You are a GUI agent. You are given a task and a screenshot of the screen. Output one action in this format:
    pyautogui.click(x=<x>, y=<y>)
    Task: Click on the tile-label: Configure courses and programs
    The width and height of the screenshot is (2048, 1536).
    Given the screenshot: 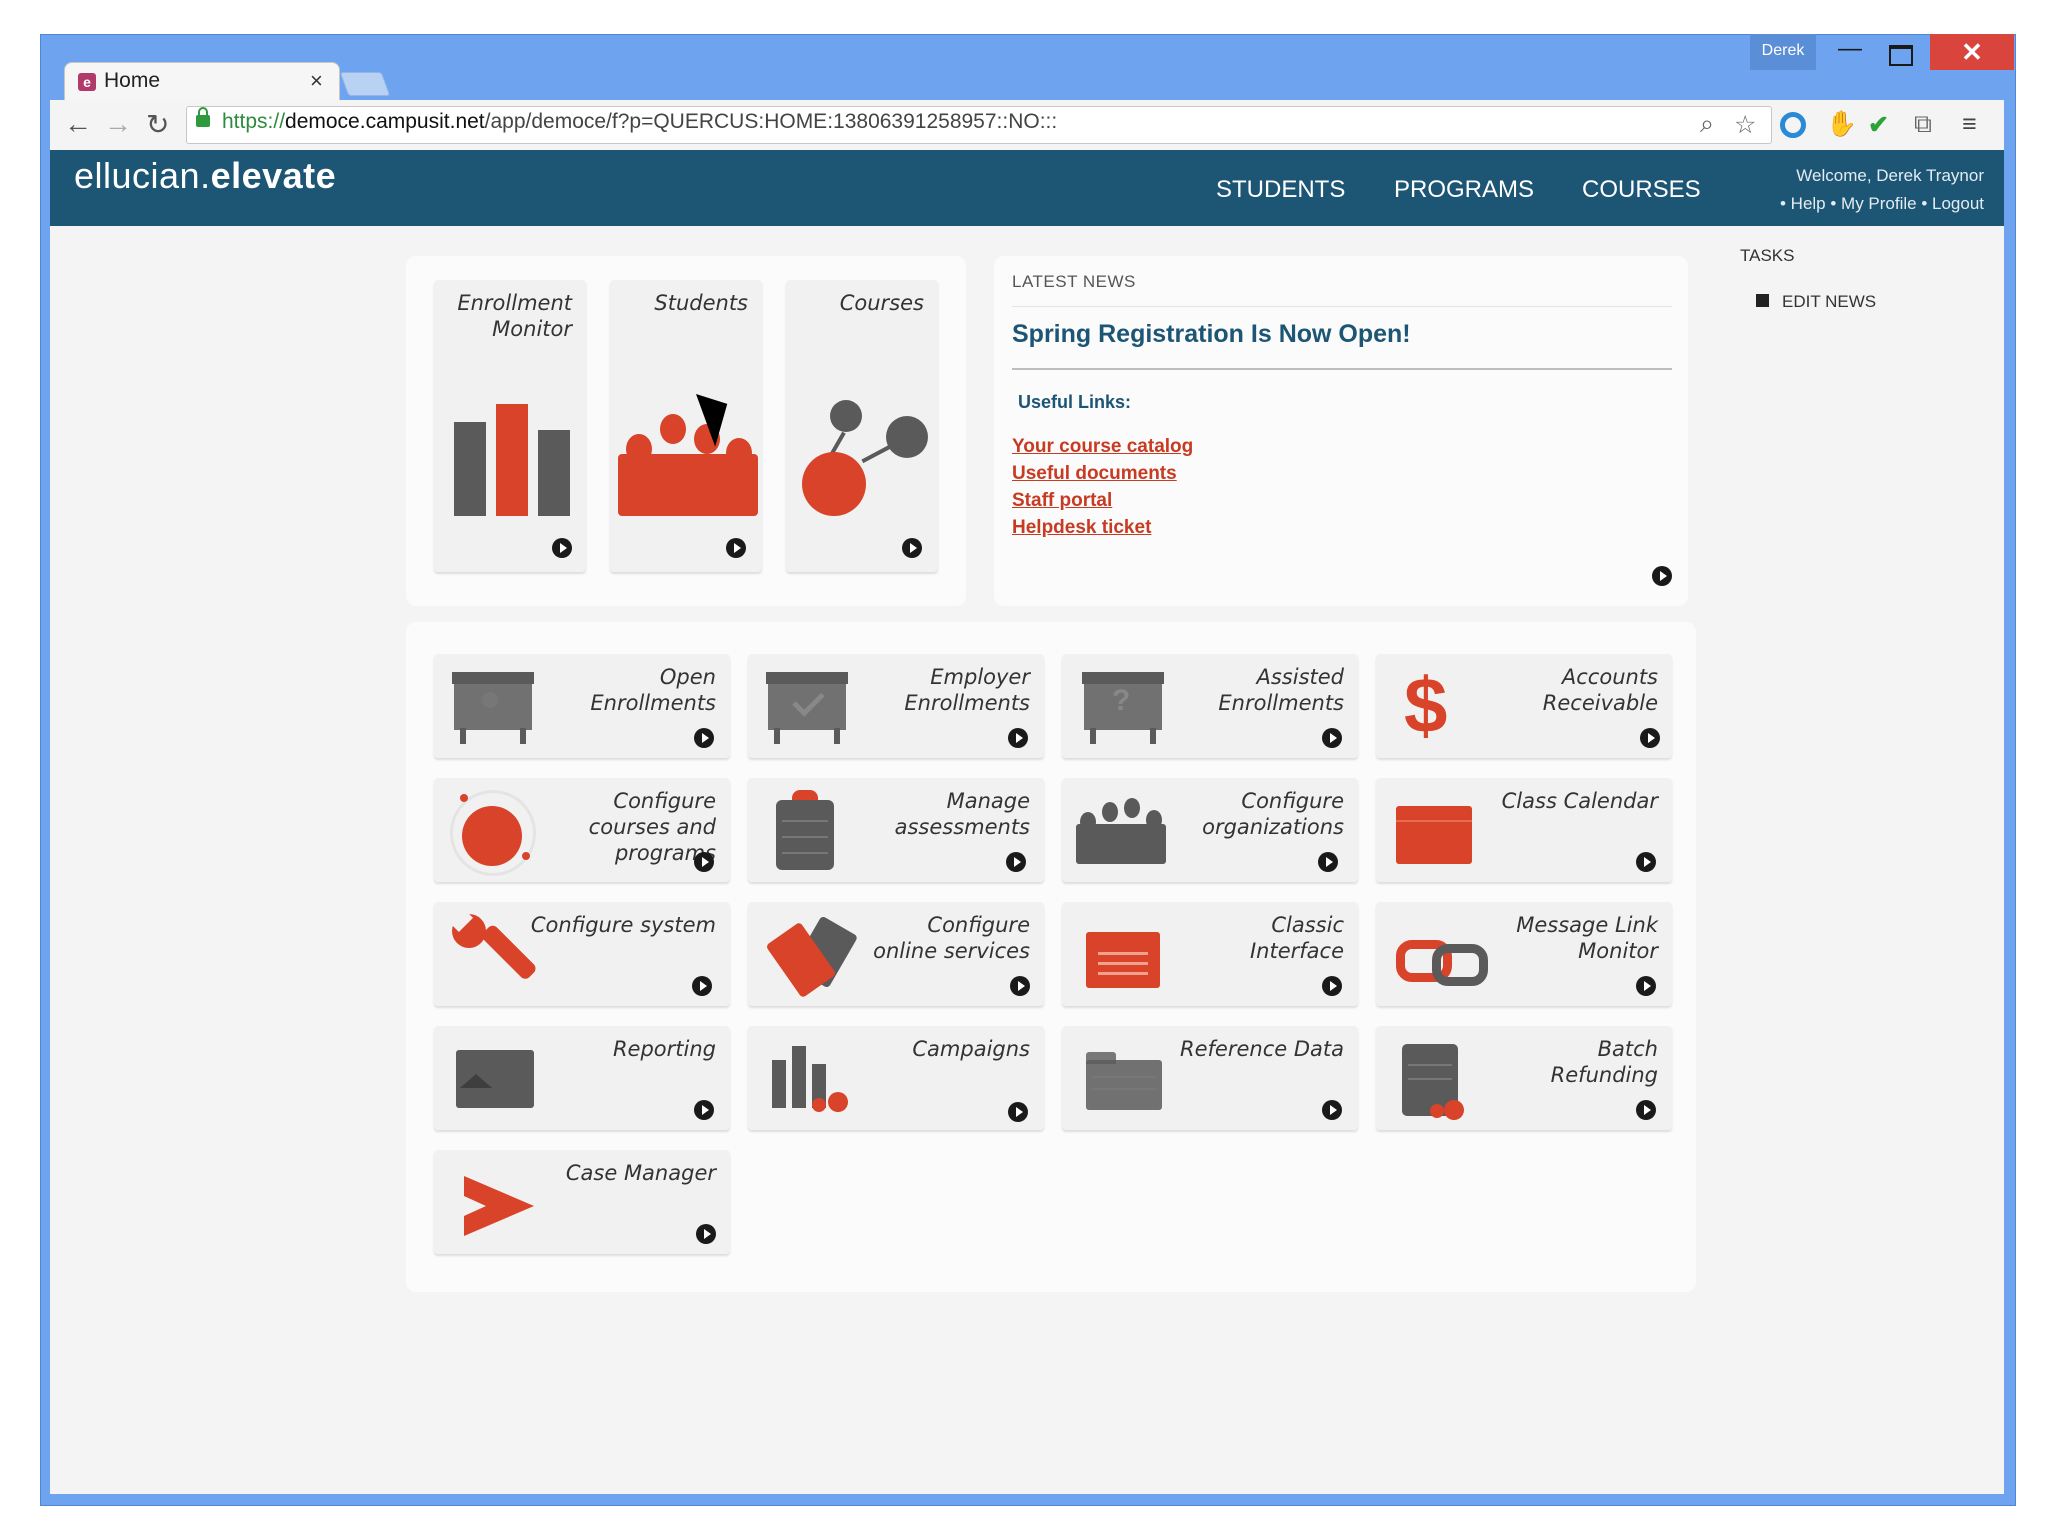 What is the action you would take?
    pyautogui.click(x=652, y=827)
    